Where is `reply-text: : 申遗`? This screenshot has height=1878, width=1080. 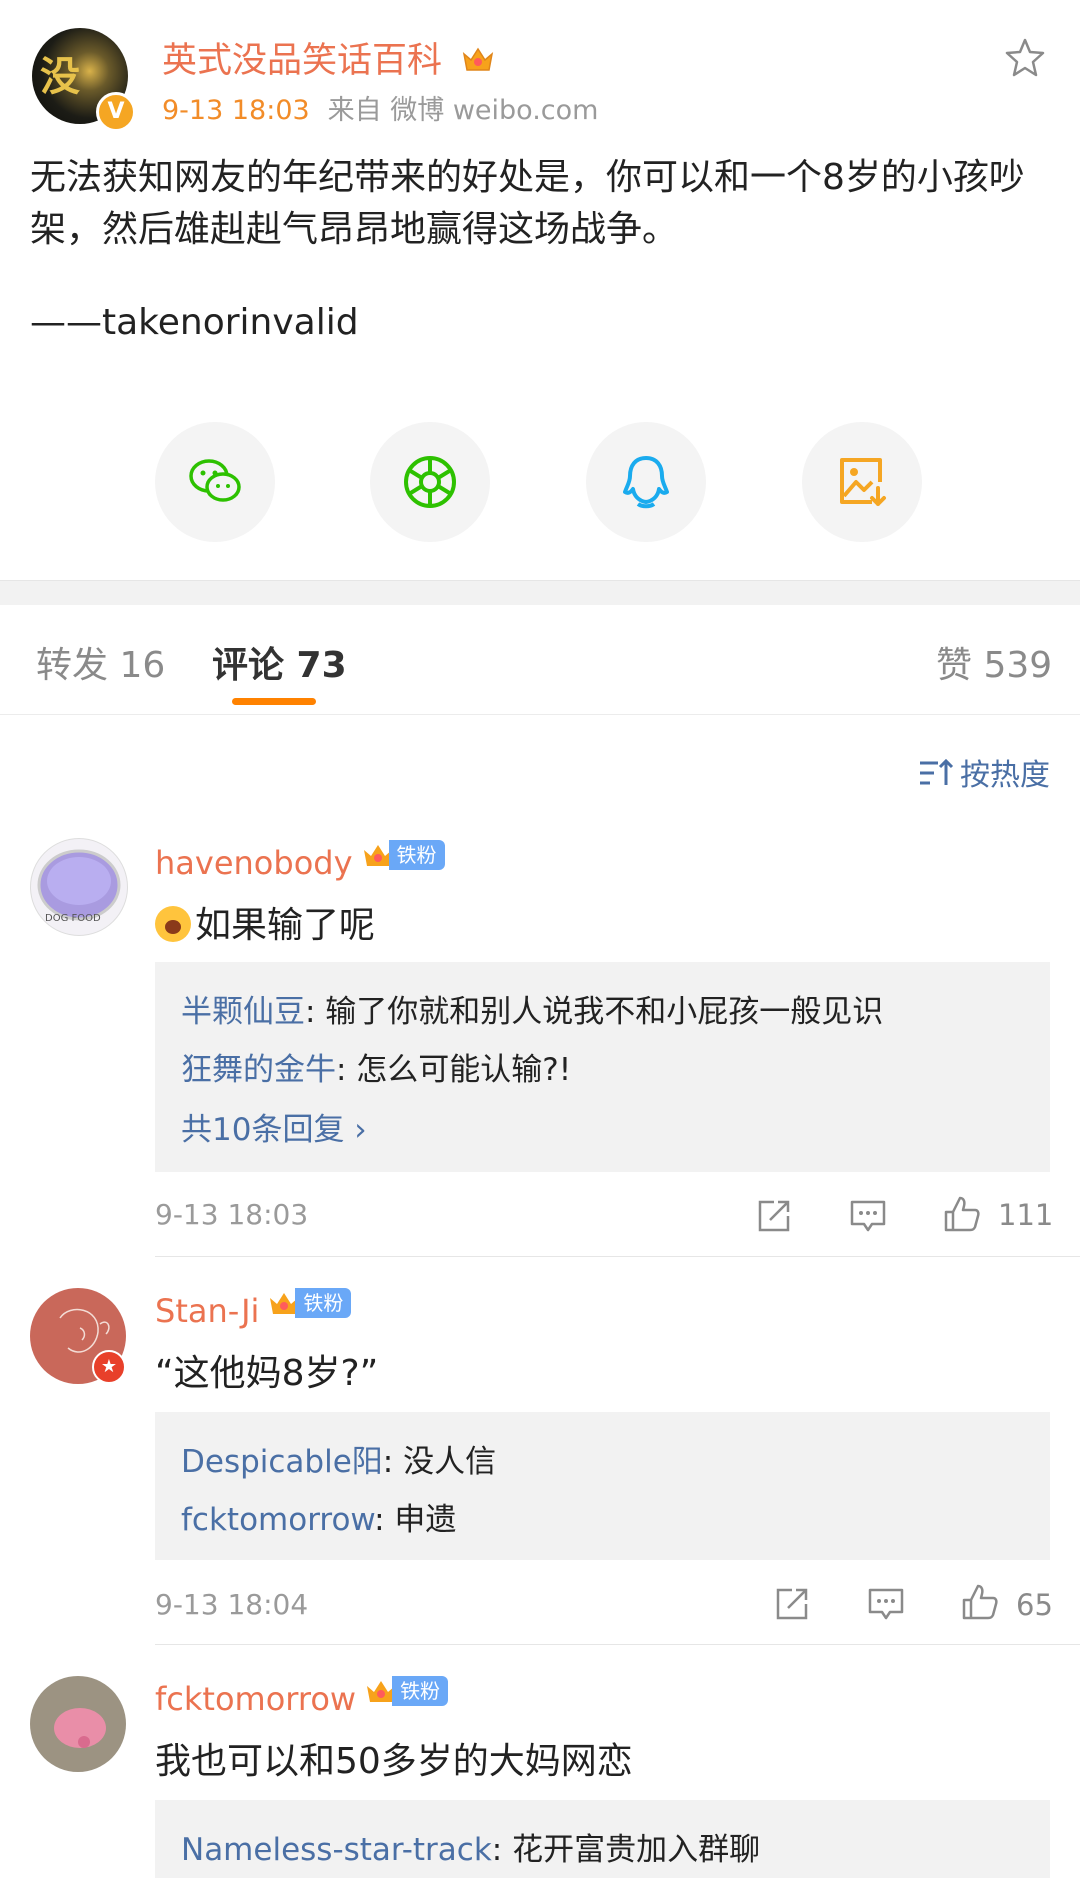 reply-text: : 申遗 is located at coordinates (415, 1520).